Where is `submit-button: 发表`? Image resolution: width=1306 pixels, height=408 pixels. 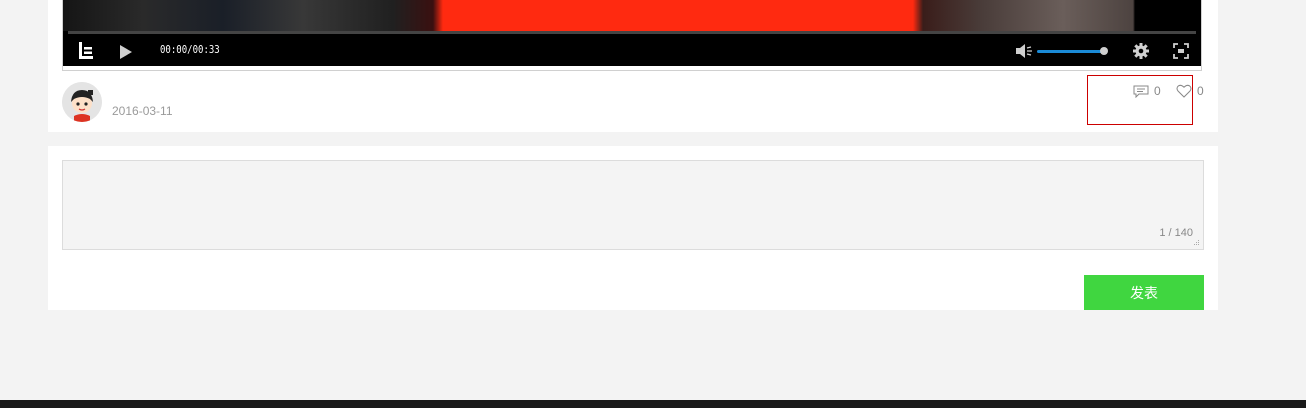
submit-button: 发表 is located at coordinates (1144, 292).